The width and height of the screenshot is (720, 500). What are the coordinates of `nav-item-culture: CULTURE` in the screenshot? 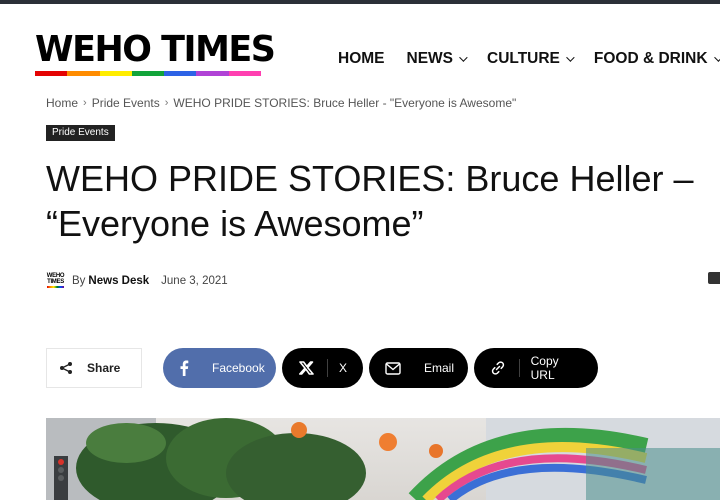 It's located at (531, 59).